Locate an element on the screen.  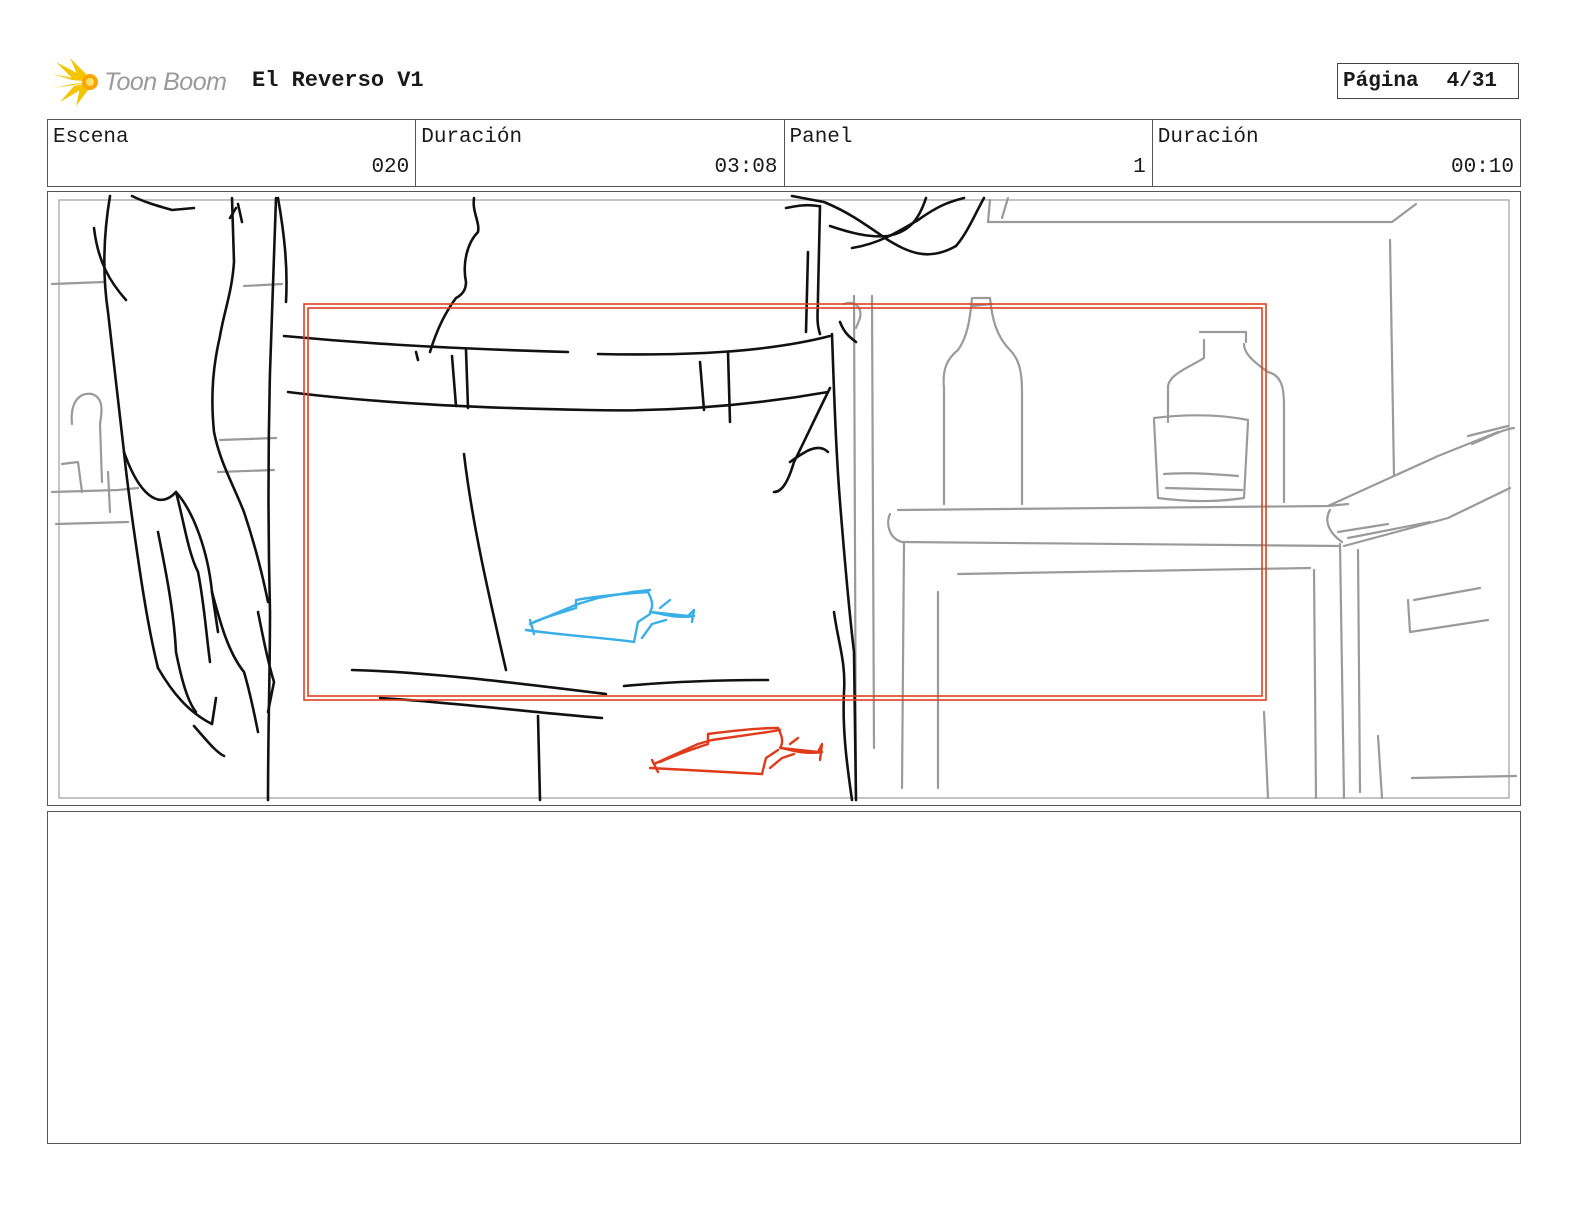
scene-value: 020 is located at coordinates (390, 167).